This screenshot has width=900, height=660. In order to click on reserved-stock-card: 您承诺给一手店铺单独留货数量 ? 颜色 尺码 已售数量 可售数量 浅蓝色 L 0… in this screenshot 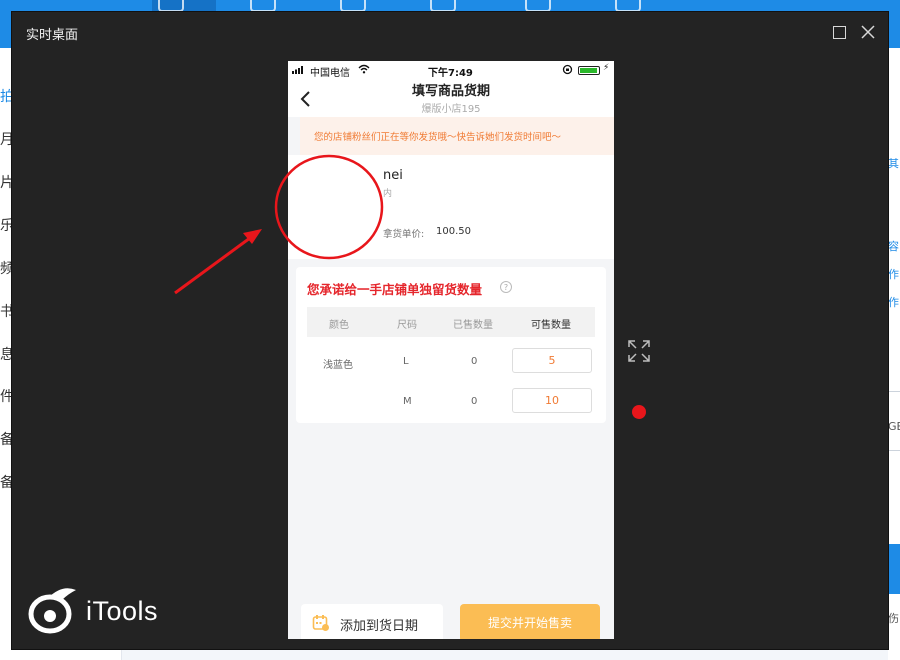, I will do `click(451, 345)`.